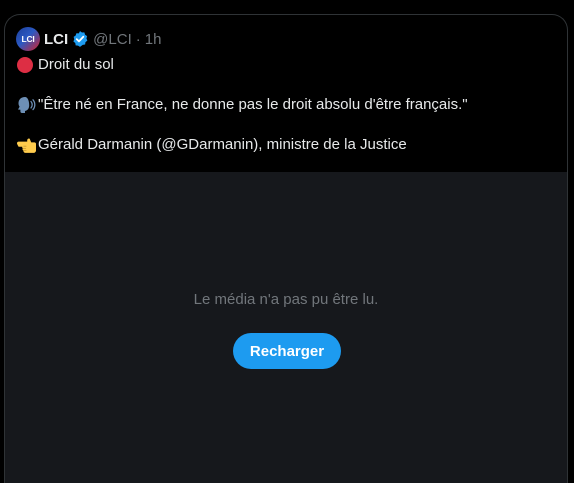 This screenshot has height=483, width=574. What do you see at coordinates (26, 145) in the screenshot?
I see `pointing-hand-icon` at bounding box center [26, 145].